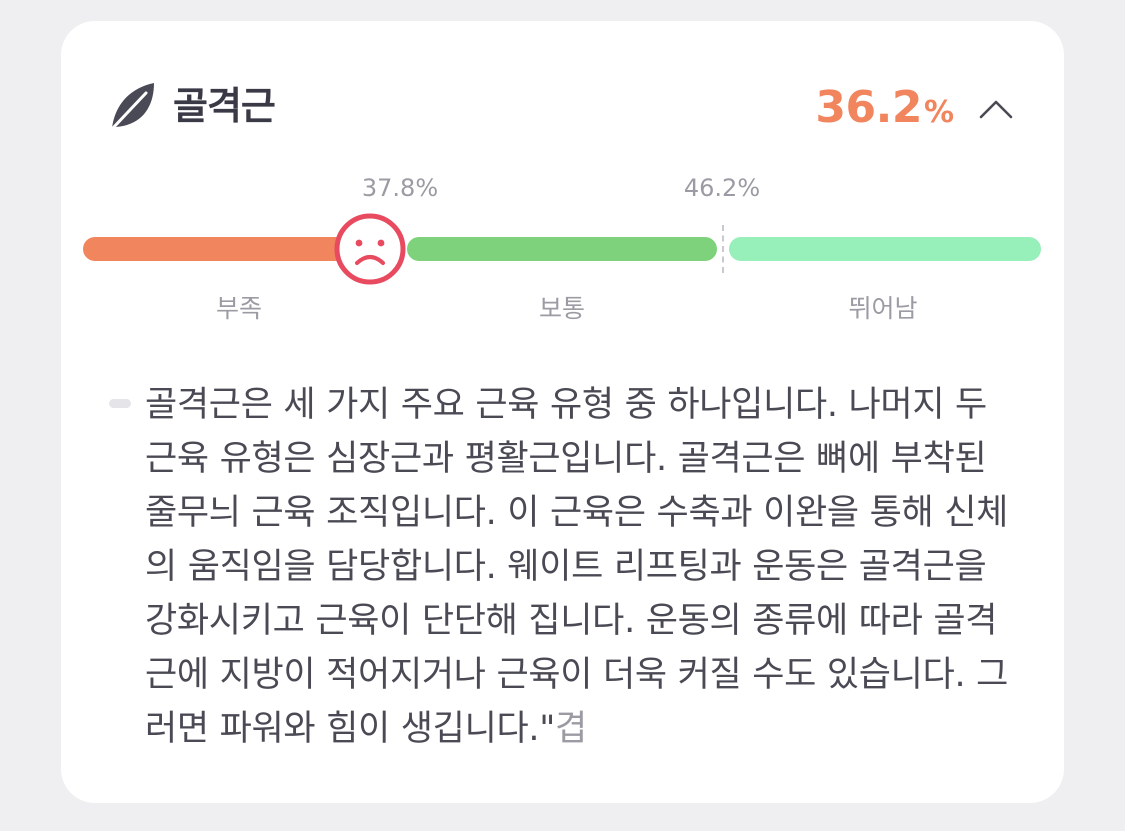 The width and height of the screenshot is (1125, 831). What do you see at coordinates (228, 249) in the screenshot?
I see `scale-segment-low` at bounding box center [228, 249].